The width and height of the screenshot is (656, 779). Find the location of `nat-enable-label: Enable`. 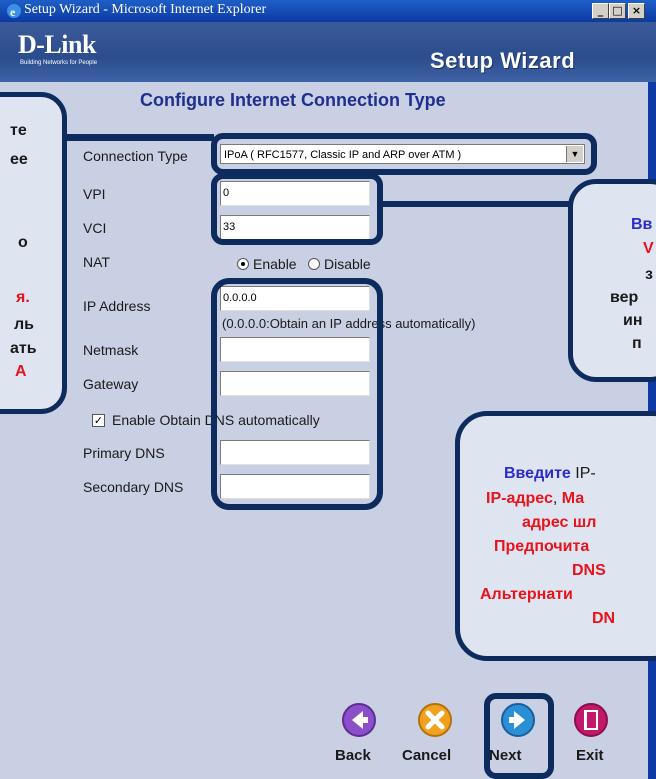

nat-enable-label: Enable is located at coordinates (275, 264).